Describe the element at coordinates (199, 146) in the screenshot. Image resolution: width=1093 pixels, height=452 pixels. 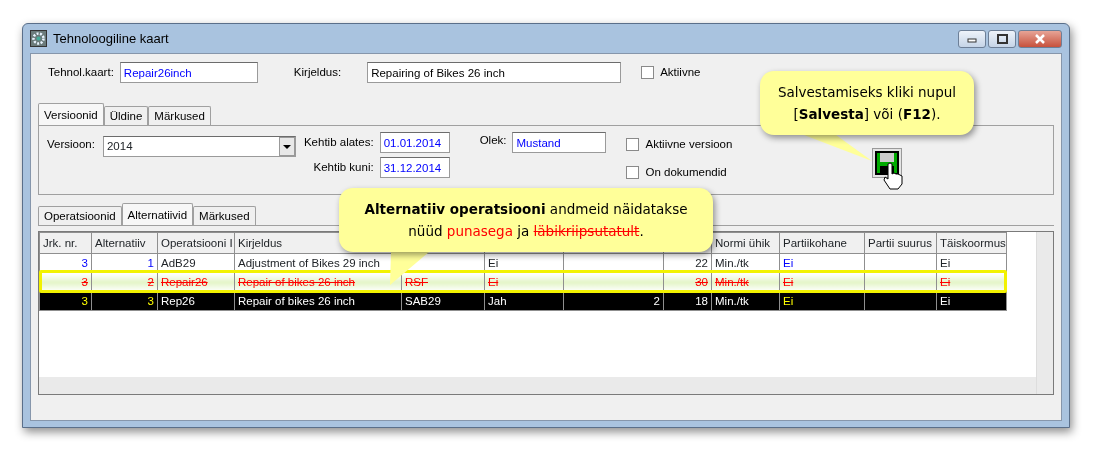
I see `version-dropdown: 2014` at that location.